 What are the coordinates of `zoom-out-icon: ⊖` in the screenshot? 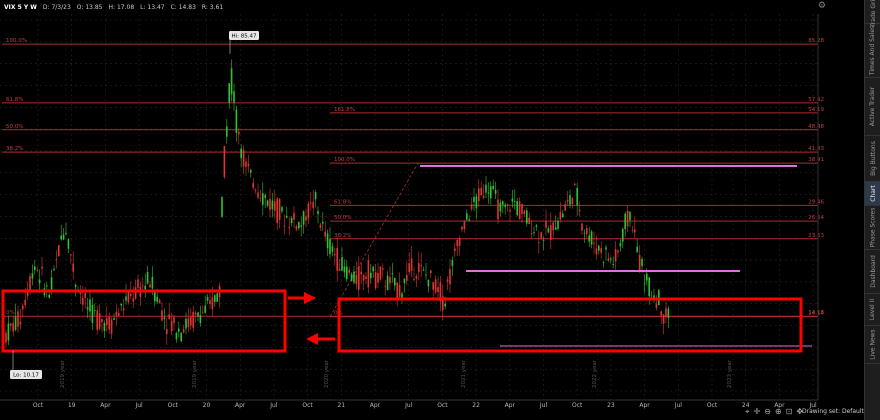 It's located at (767, 412).